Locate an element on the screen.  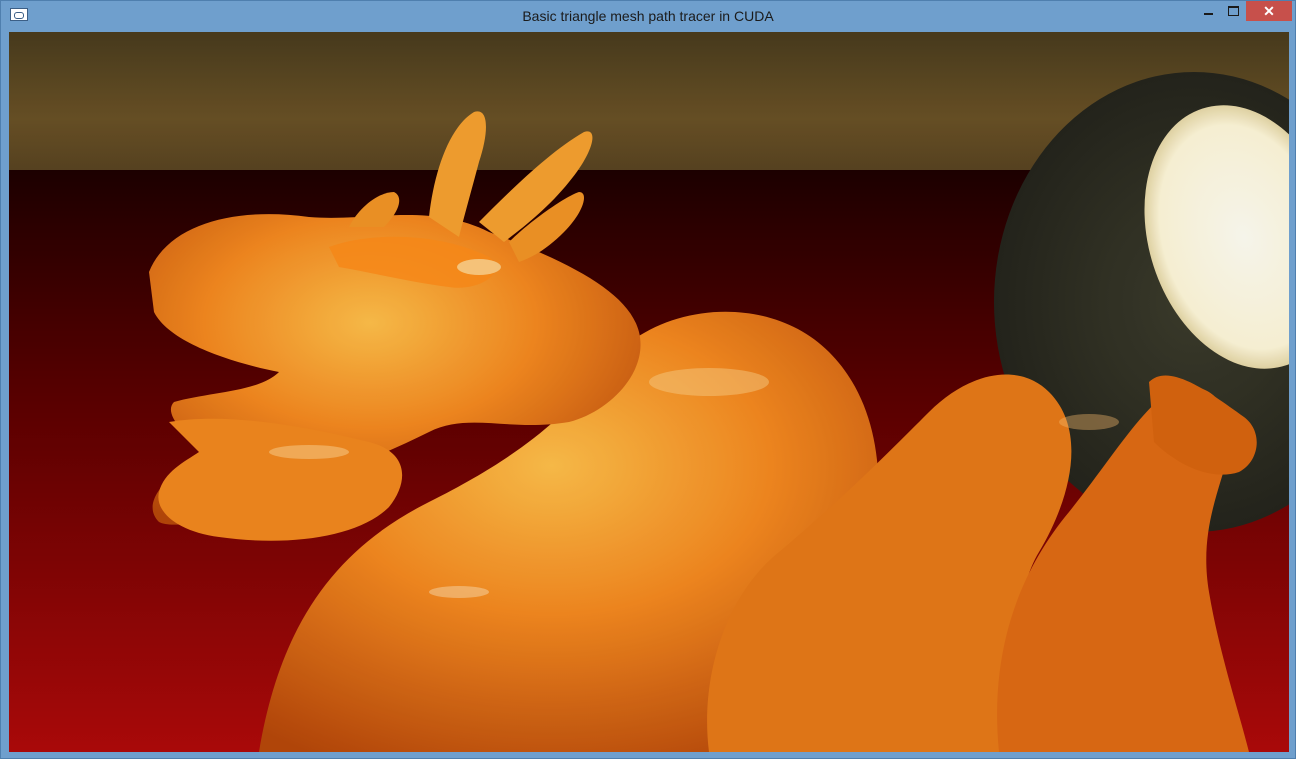
close-icon: ✕ is located at coordinates (1269, 10).